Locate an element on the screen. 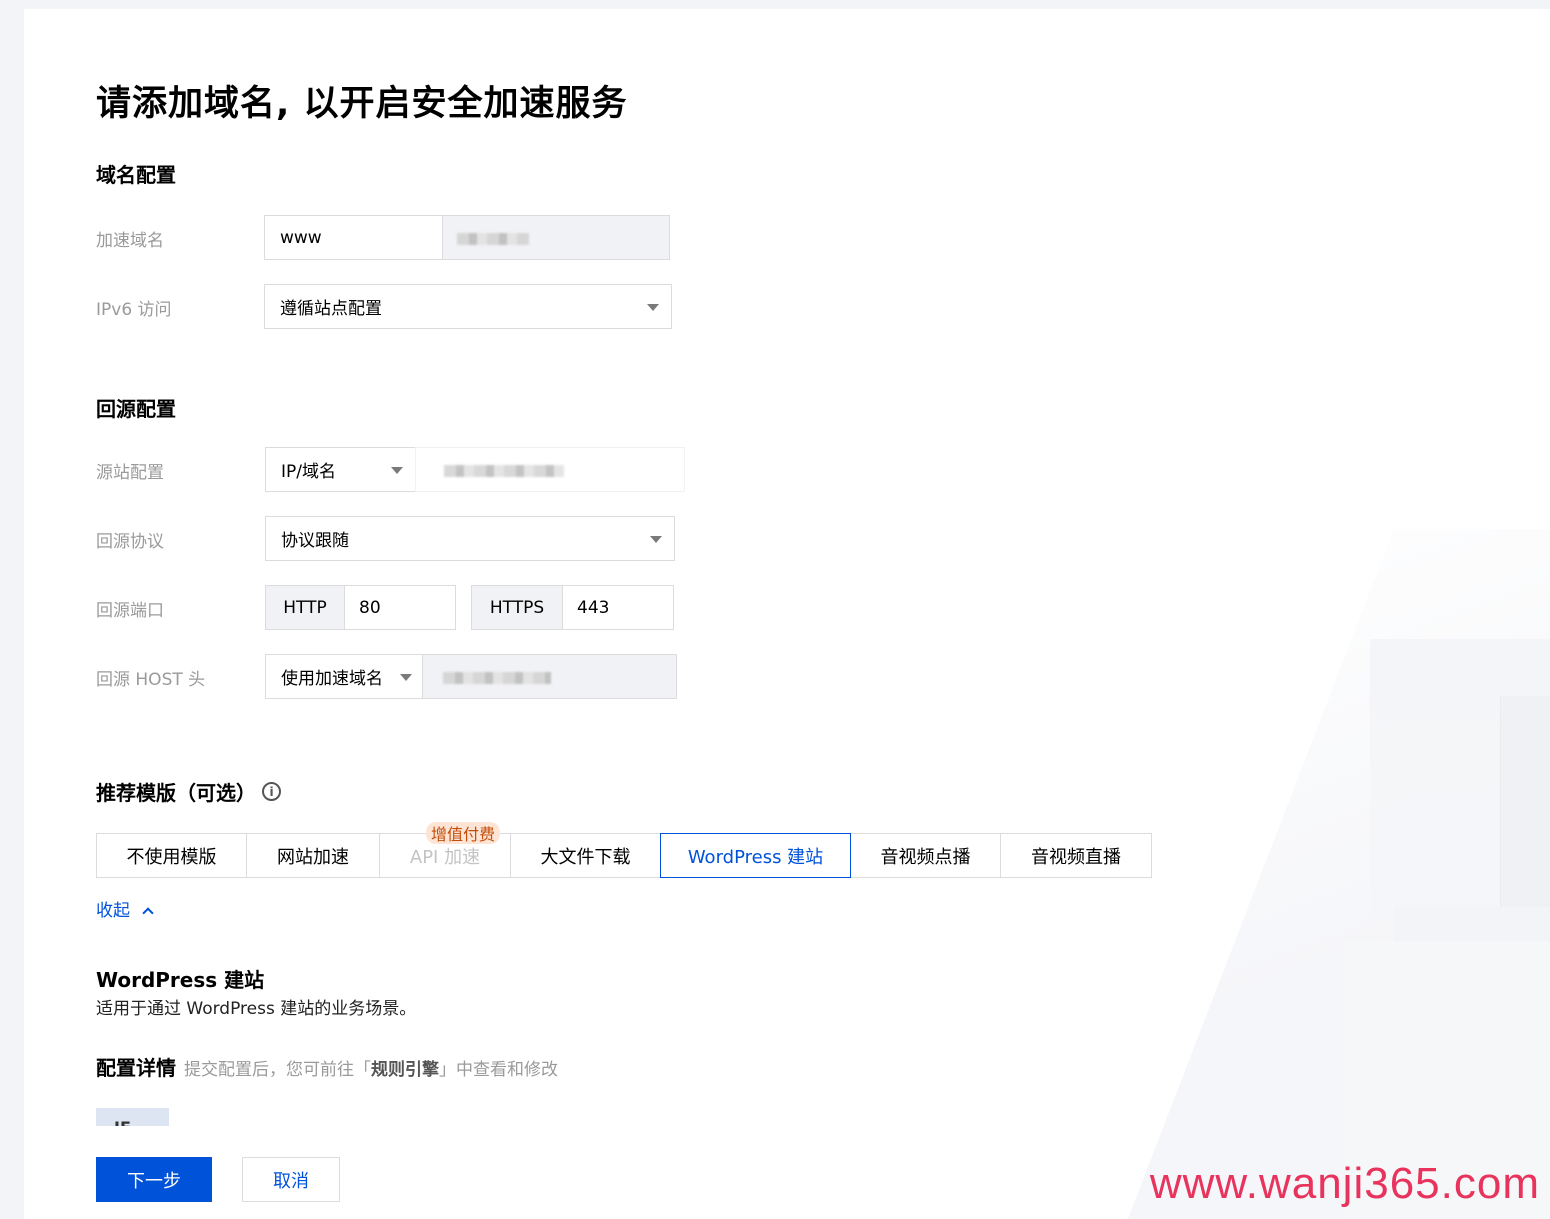  tab-label: 网站加速 is located at coordinates (313, 857).